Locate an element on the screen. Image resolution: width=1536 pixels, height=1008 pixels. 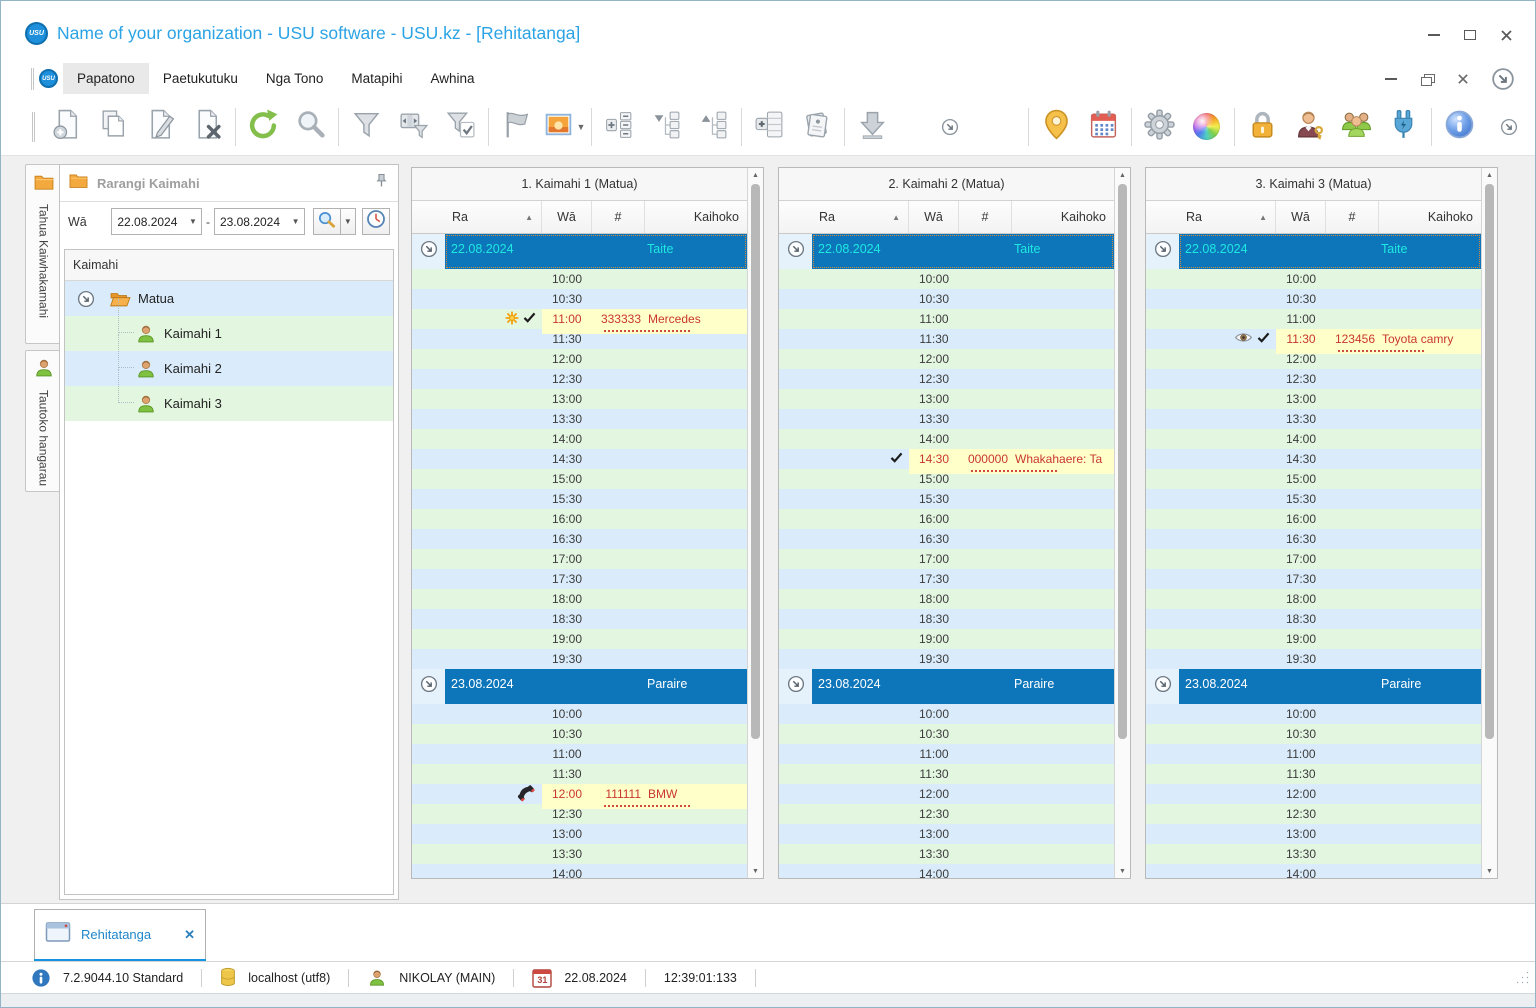
menu-item-matapihi: Matapihi is located at coordinates (376, 78).